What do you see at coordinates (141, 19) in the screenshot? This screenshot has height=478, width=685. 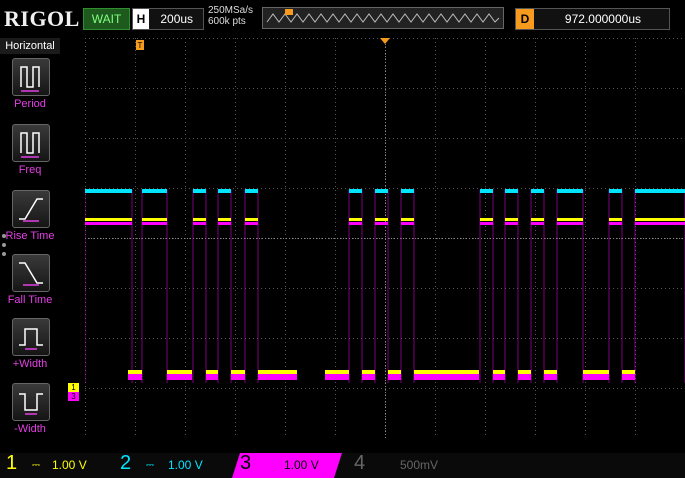 I see `horizontal-letter: H` at bounding box center [141, 19].